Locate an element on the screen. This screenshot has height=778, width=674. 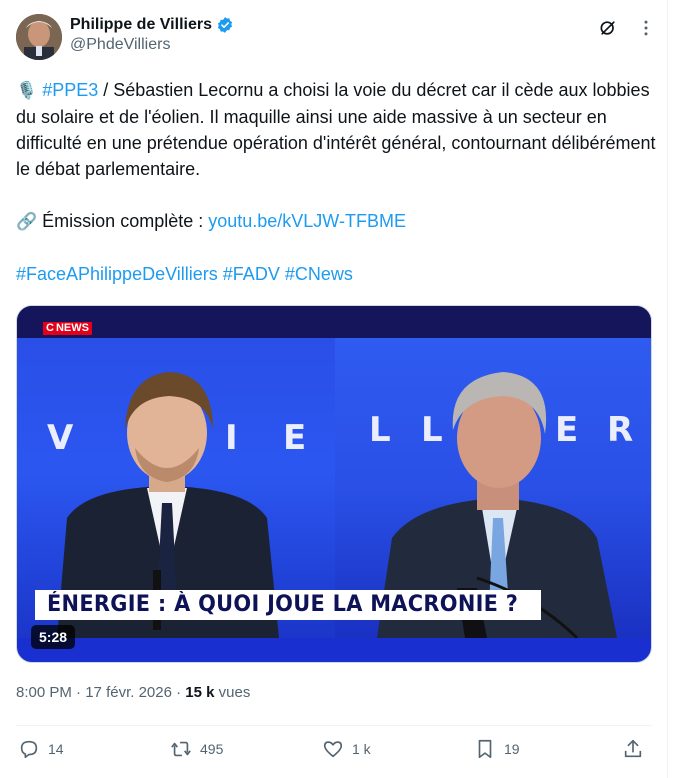
cnews-logo: C NEWS is located at coordinates (67, 328).